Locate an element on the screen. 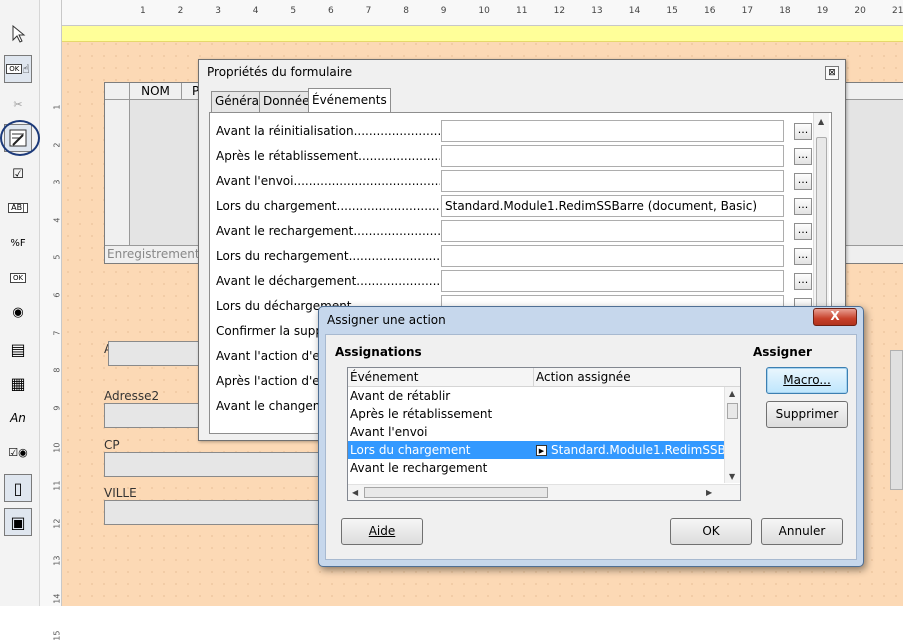  option-button-icon: ◉ is located at coordinates (18, 312).